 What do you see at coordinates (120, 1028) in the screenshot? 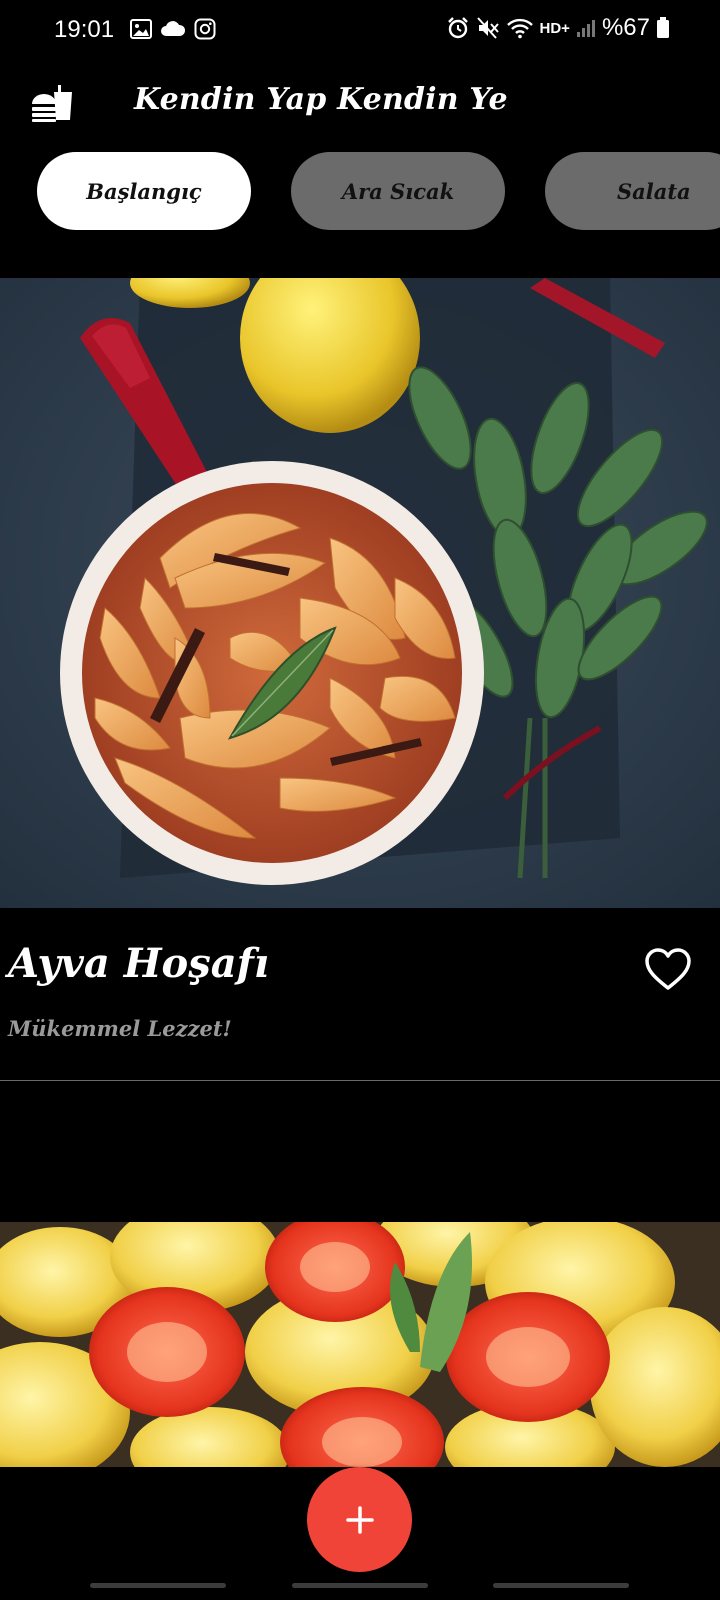
I see `recipe-subtitle: Mükemmel Lezzet!` at bounding box center [120, 1028].